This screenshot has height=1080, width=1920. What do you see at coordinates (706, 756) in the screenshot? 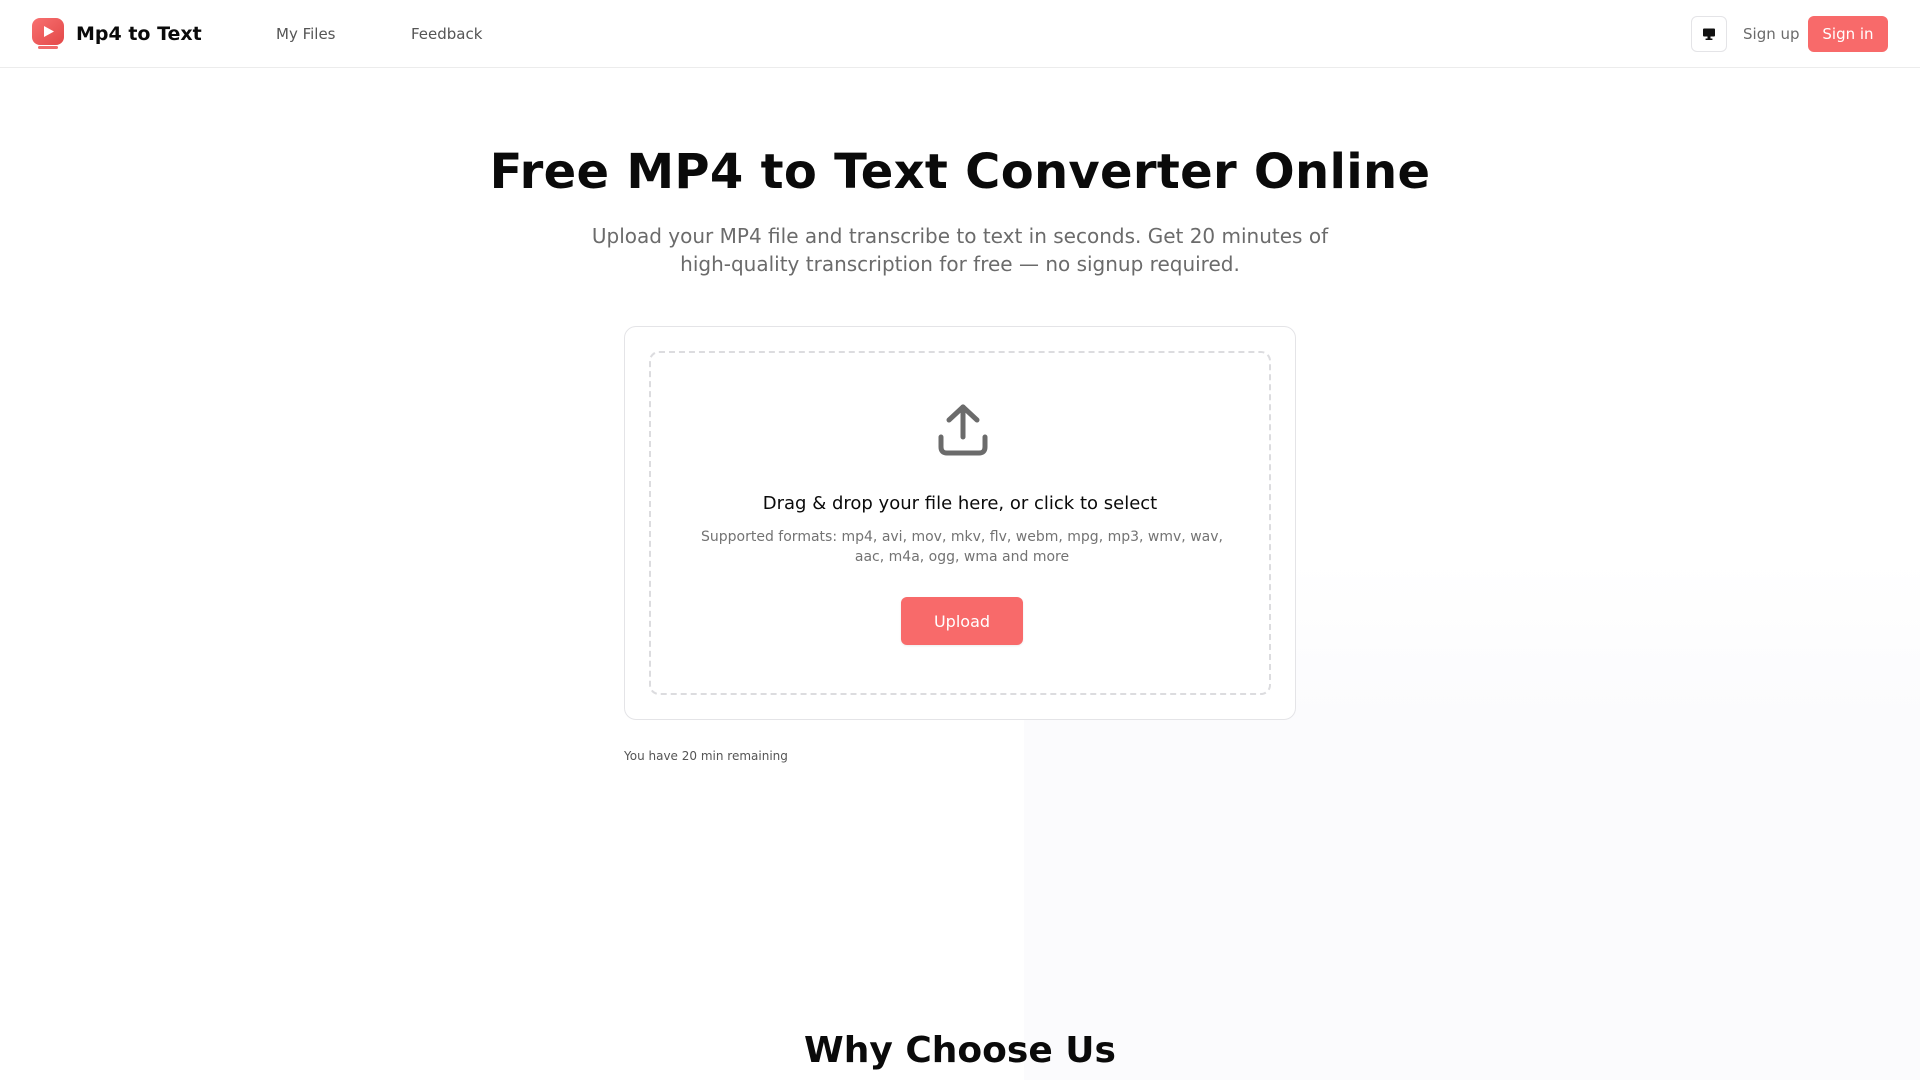
I see `remaining-minutes-text: You have 20 min remaining` at bounding box center [706, 756].